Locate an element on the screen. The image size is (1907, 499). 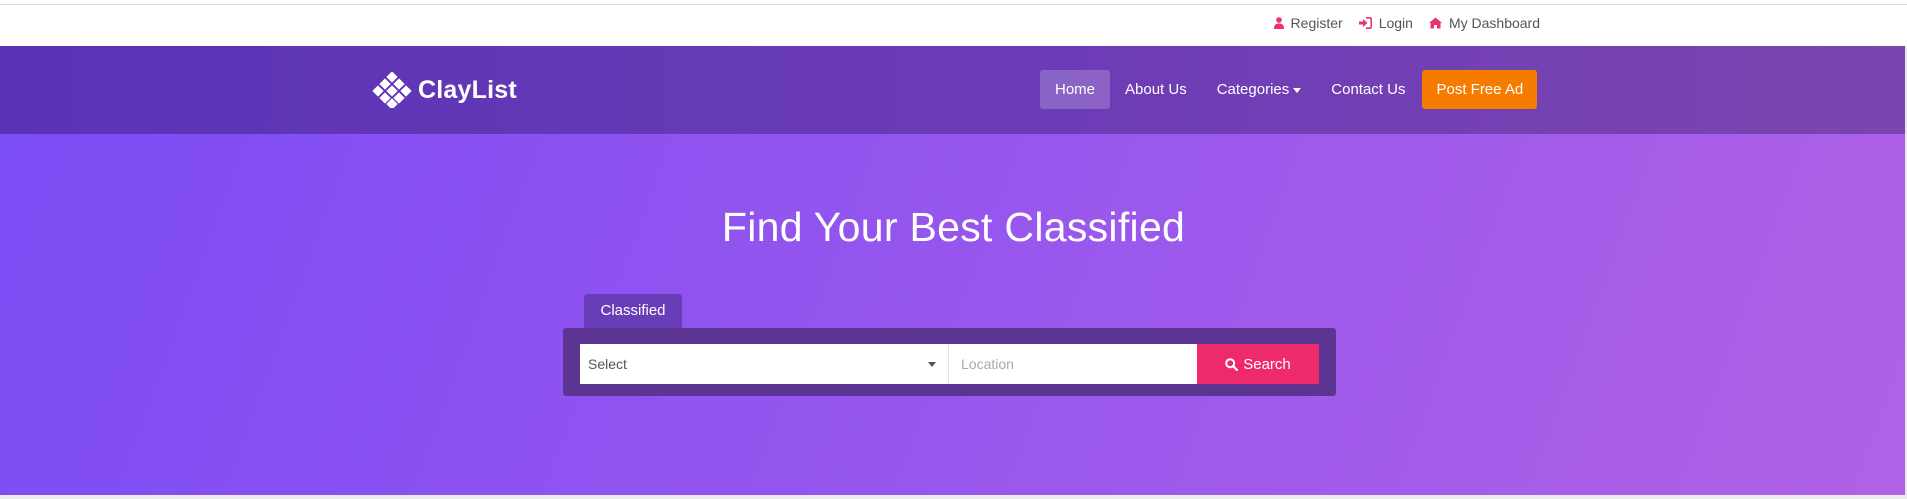
search-icon is located at coordinates (1232, 364).